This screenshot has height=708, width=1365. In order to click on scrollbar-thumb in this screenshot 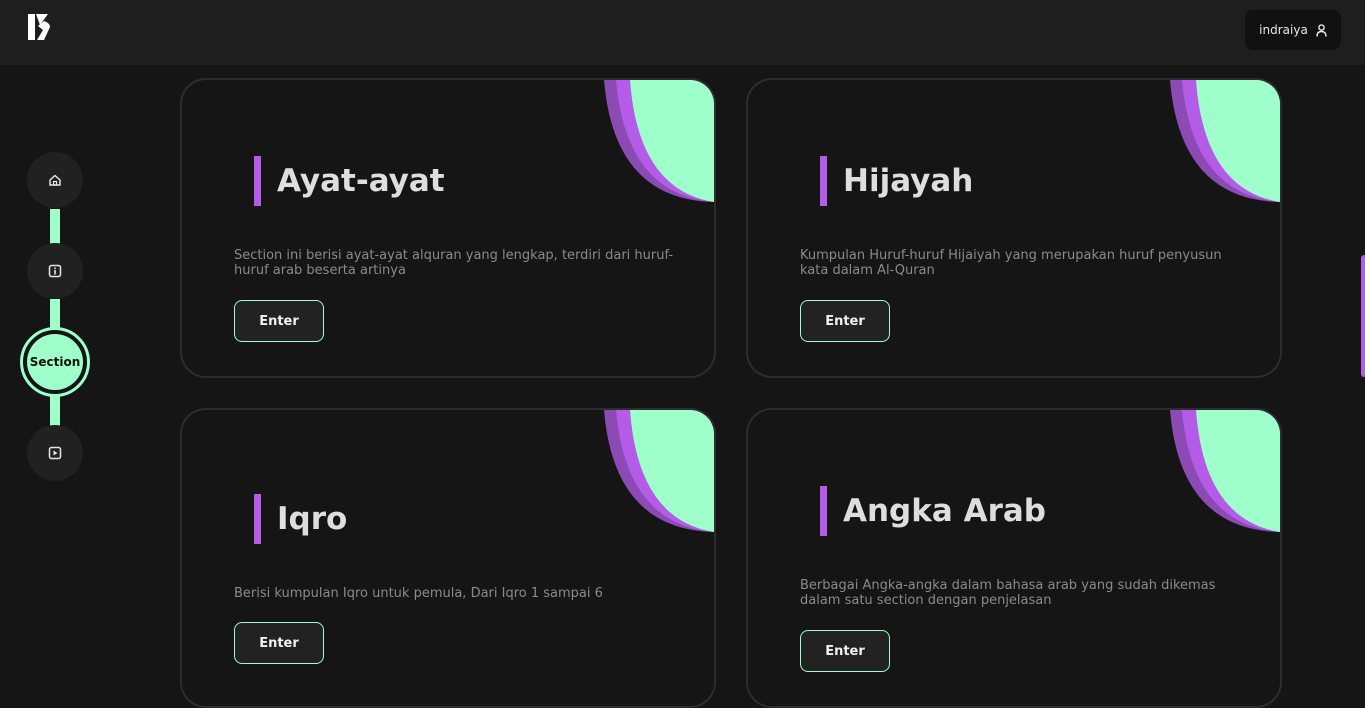, I will do `click(1363, 316)`.